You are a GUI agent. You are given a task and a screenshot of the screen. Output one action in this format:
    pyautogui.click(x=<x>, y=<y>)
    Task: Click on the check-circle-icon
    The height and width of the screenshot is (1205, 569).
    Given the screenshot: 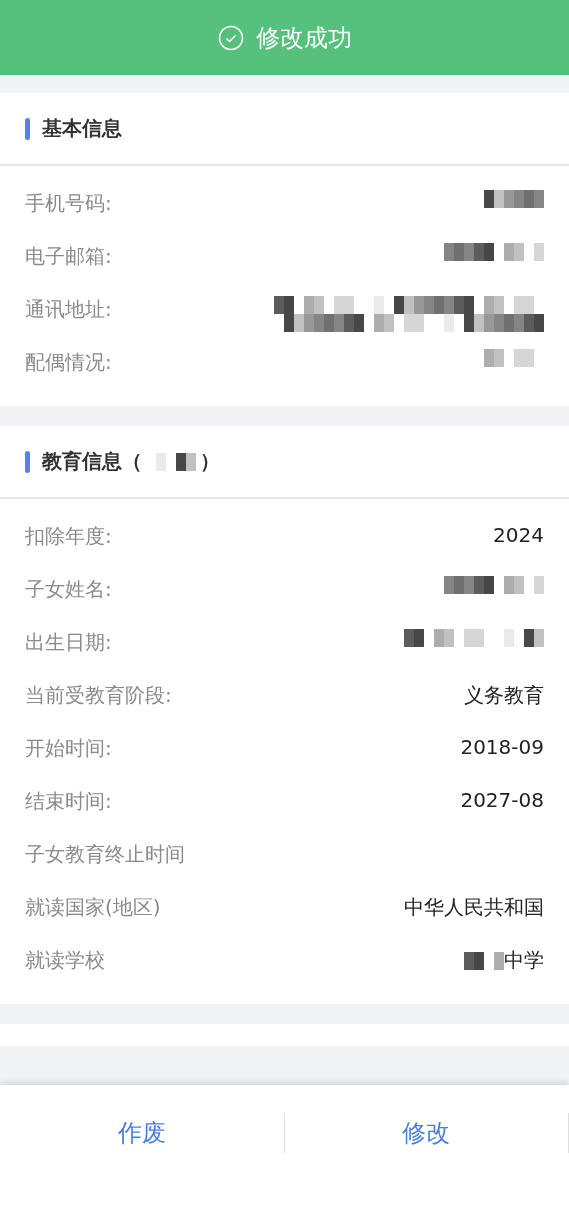 What is the action you would take?
    pyautogui.click(x=230, y=37)
    